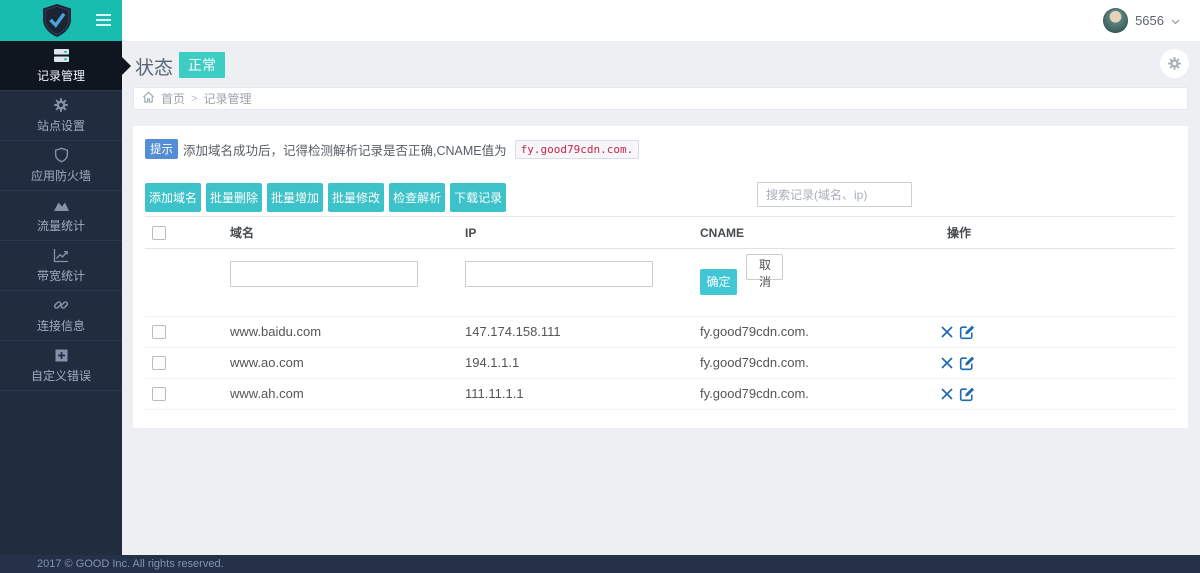 Image resolution: width=1200 pixels, height=573 pixels. Describe the element at coordinates (161, 149) in the screenshot. I see `hint-badge: 提示` at that location.